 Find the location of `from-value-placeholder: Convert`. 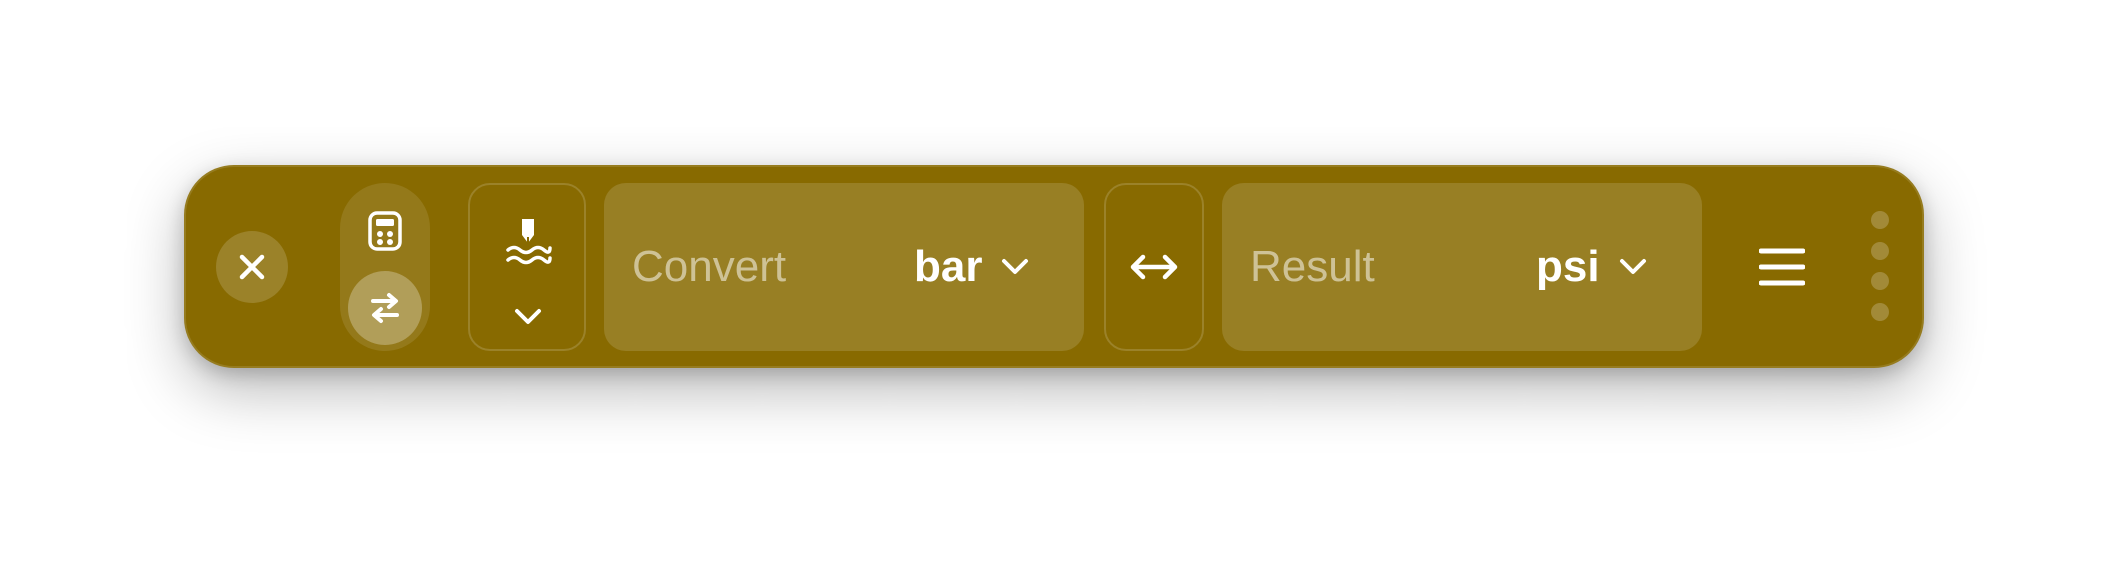

from-value-placeholder: Convert is located at coordinates (709, 266).